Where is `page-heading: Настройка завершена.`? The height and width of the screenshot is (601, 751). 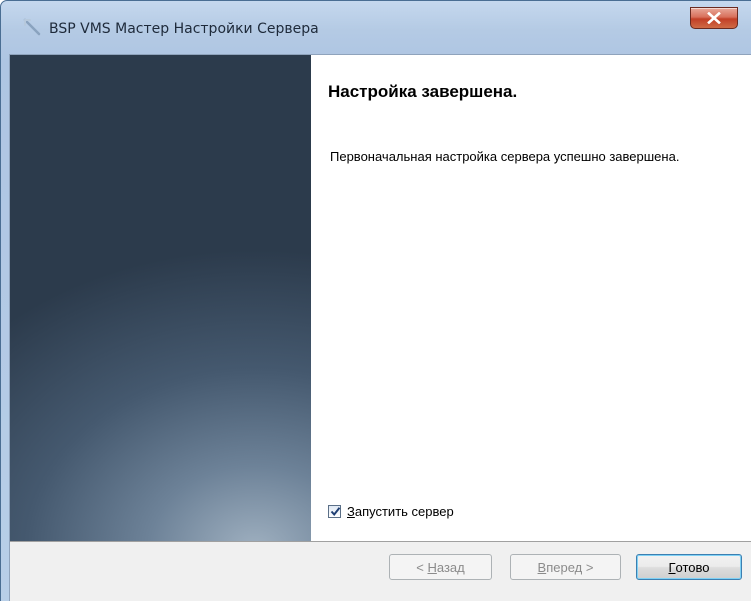
page-heading: Настройка завершена. is located at coordinates (423, 91).